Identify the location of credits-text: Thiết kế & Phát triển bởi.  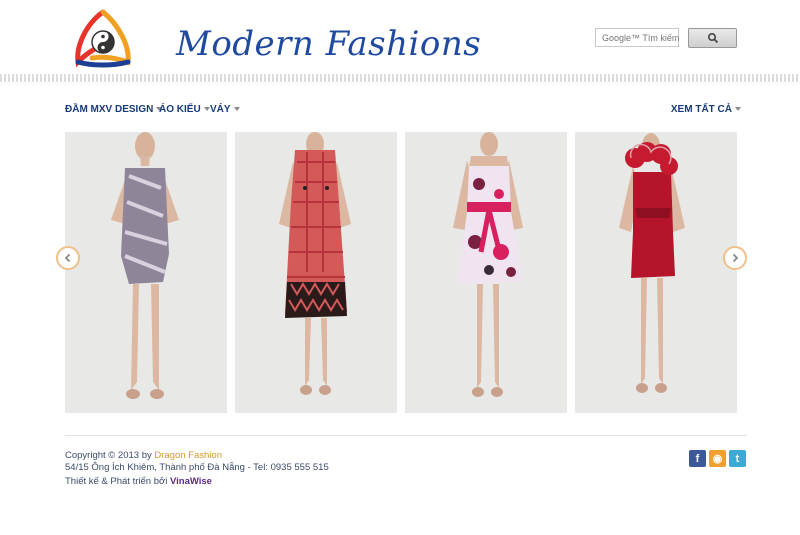
(116, 481).